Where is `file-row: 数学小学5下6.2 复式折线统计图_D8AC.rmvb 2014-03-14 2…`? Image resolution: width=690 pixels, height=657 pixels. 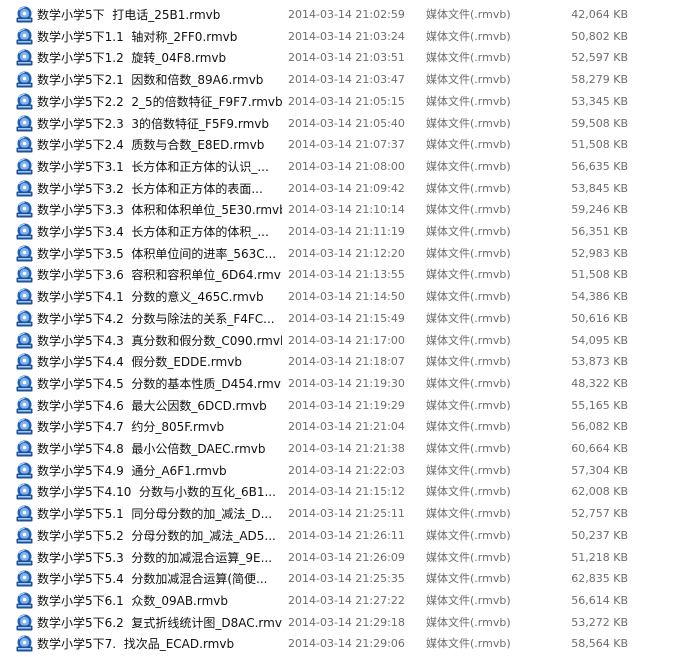
file-row: 数学小学5下6.2 复式折线统计图_D8AC.rmvb 2014-03-14 2… is located at coordinates (345, 623).